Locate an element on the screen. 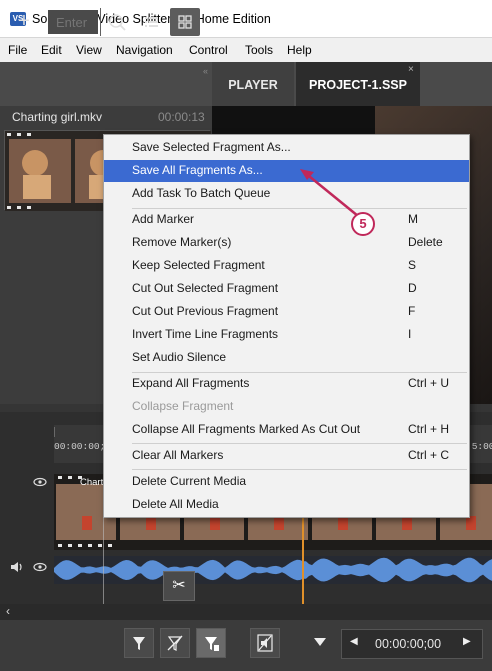  menu-file: File is located at coordinates (17, 50).